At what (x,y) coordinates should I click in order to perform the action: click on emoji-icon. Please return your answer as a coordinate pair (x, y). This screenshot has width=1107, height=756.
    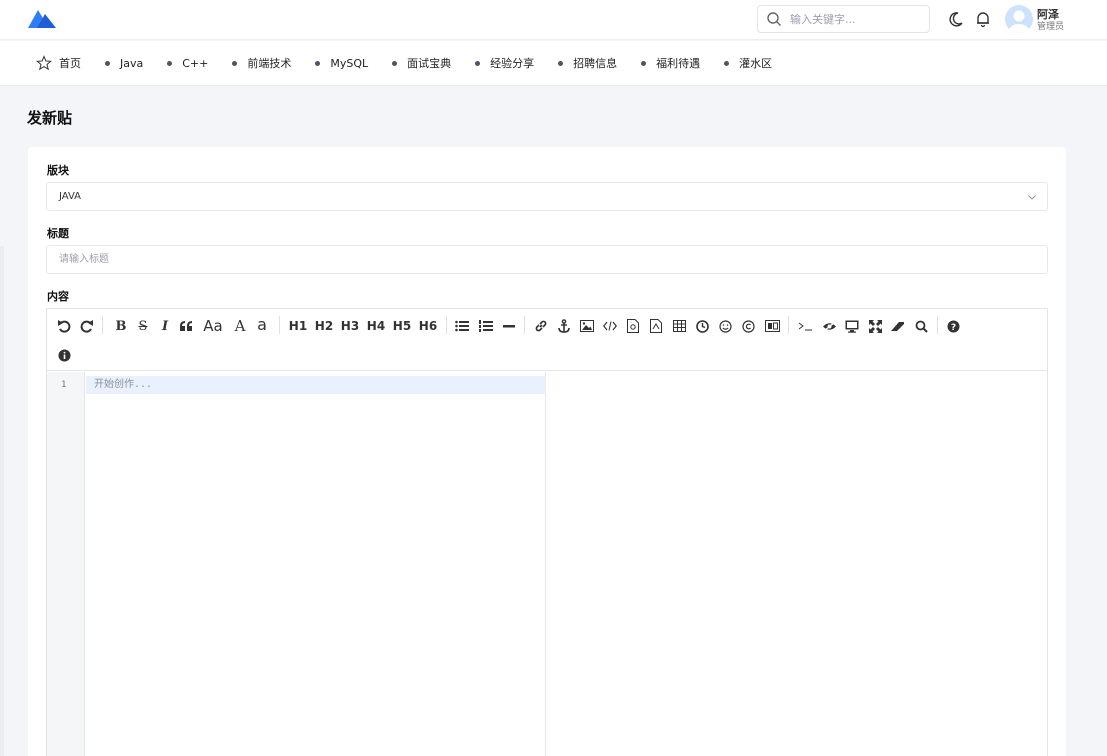
    Looking at the image, I should click on (725, 326).